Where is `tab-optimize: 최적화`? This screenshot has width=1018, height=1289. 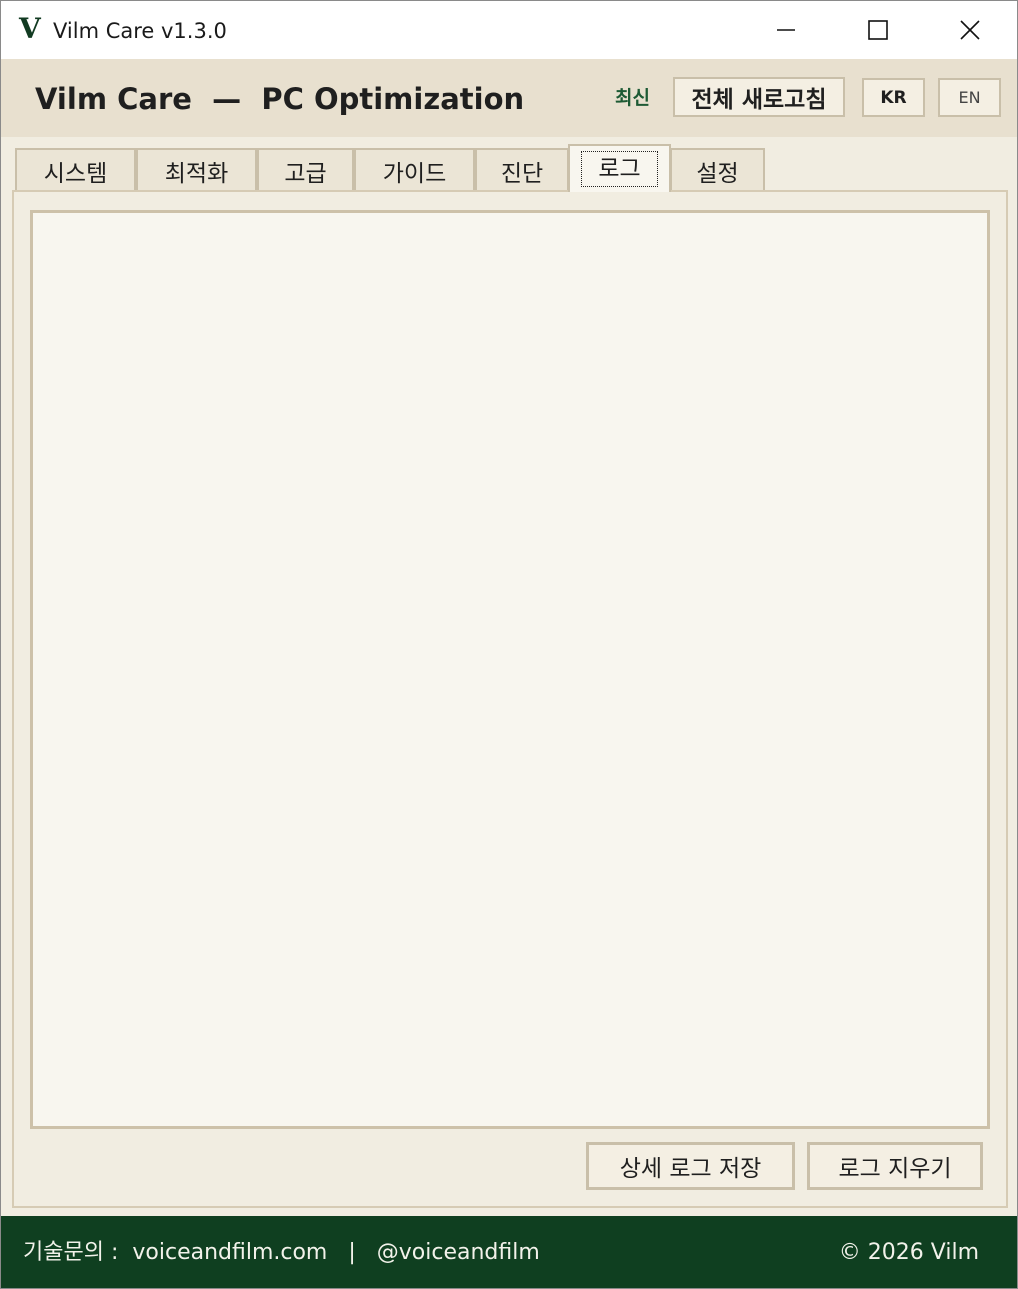
tab-optimize: 최적화 is located at coordinates (196, 169).